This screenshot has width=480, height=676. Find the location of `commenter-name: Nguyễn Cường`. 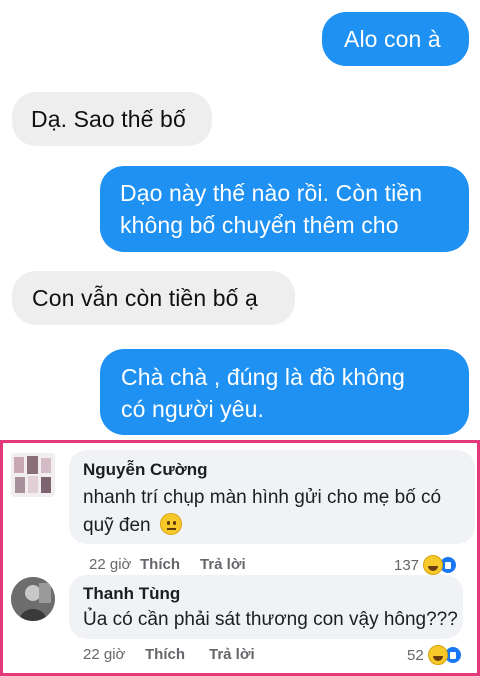

commenter-name: Nguyễn Cường is located at coordinates (145, 470).